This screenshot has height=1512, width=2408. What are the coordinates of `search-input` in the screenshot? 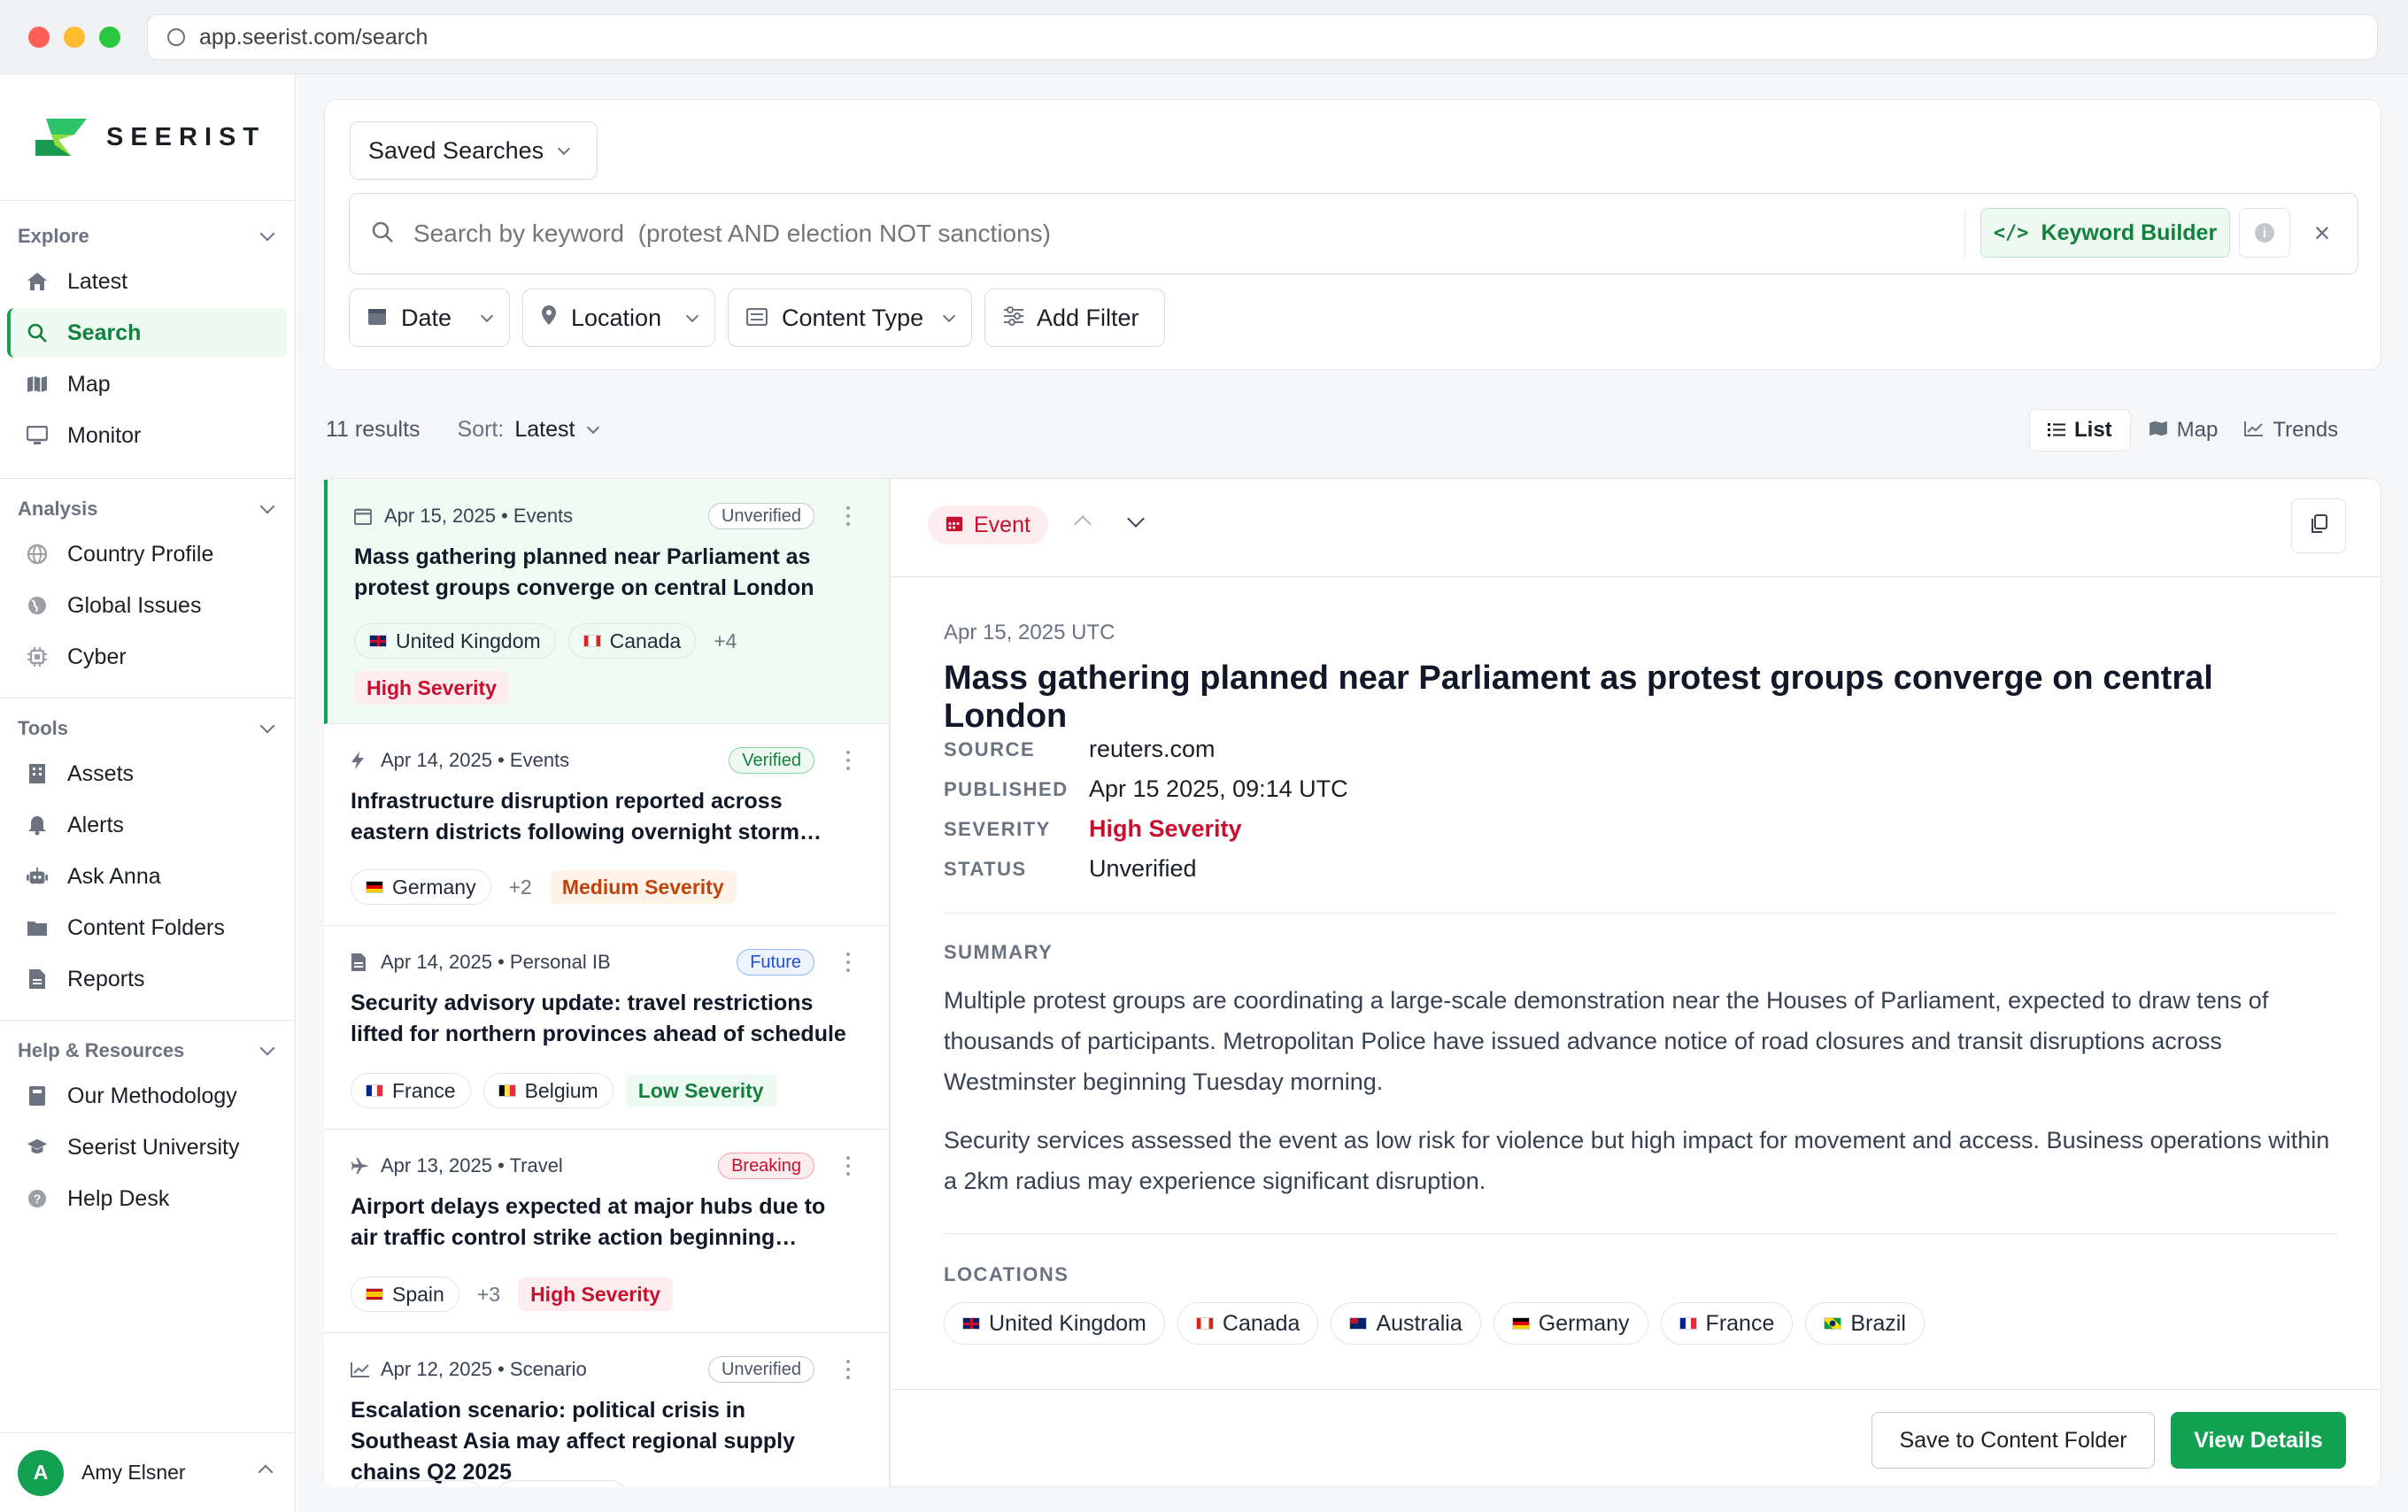 It's located at (1165, 234).